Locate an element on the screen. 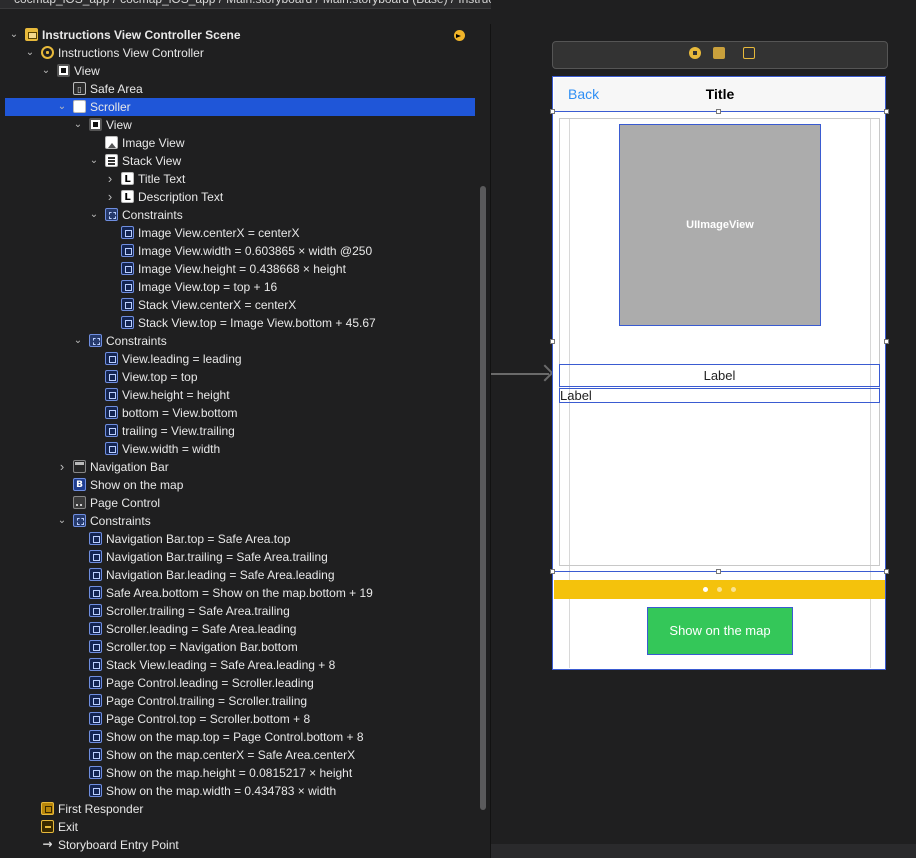 The height and width of the screenshot is (858, 916). outline-row: Image View.height = 0.438668 × height is located at coordinates (240, 269).